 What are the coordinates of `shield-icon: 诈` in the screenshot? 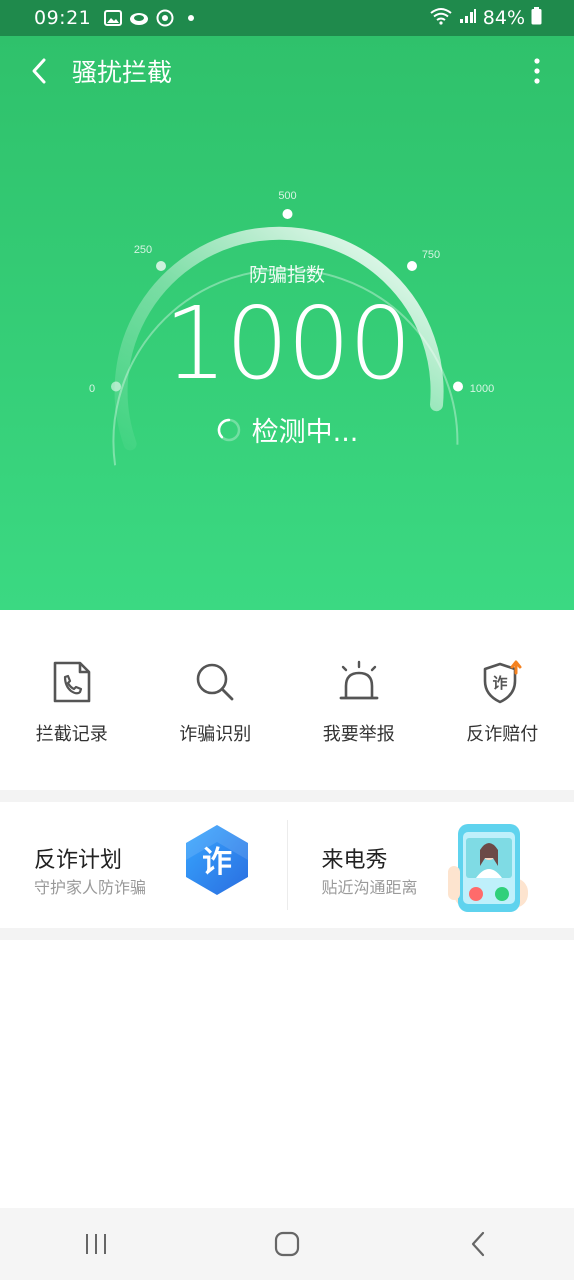 It's located at (502, 682).